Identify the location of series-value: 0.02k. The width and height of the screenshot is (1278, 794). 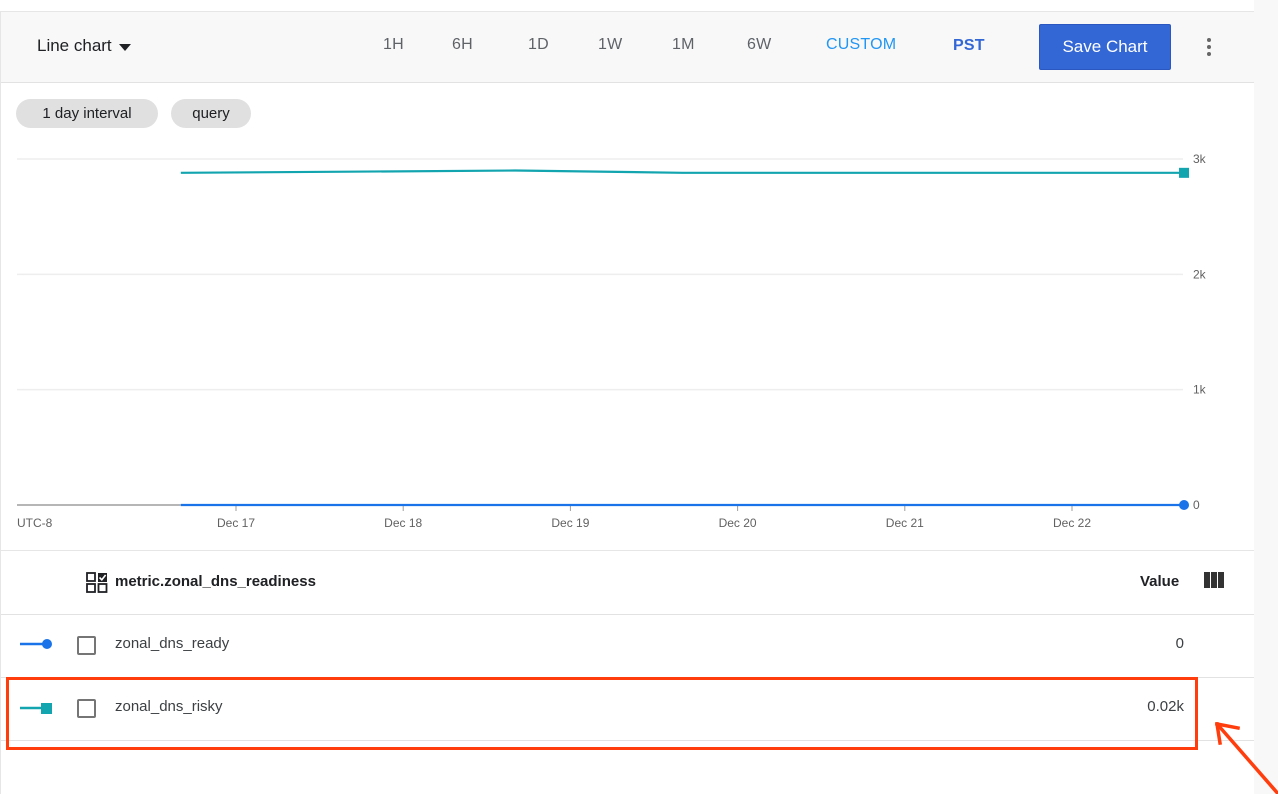
(1165, 706).